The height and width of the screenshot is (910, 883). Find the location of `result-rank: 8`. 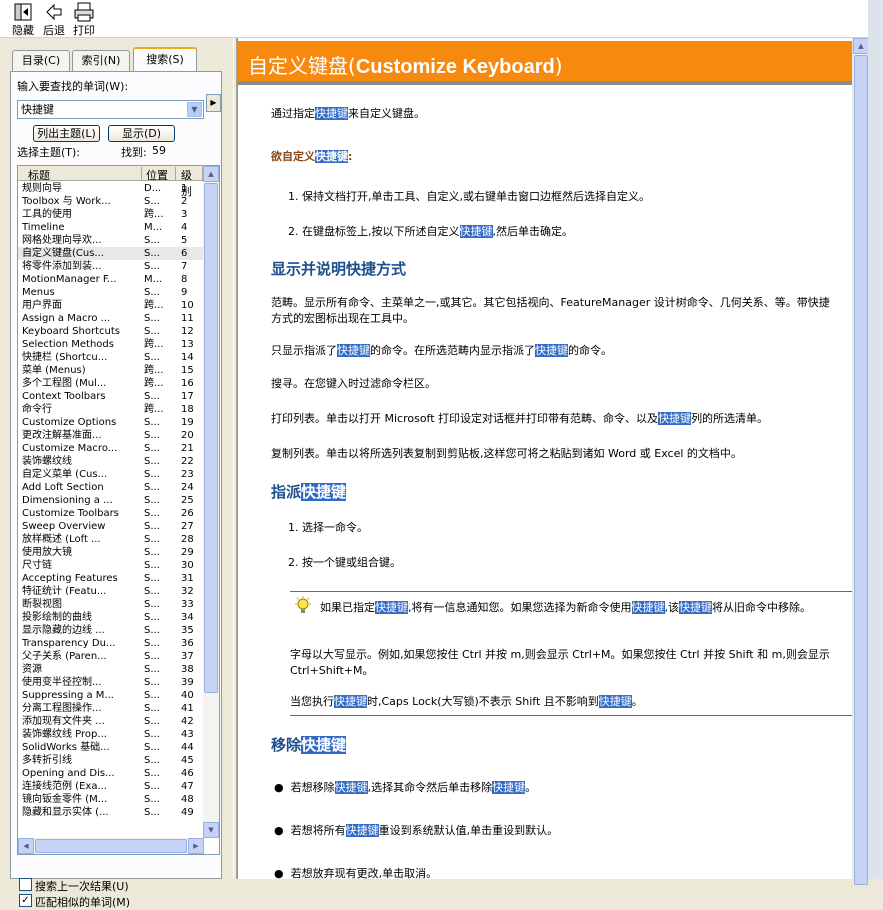

result-rank: 8 is located at coordinates (184, 279).